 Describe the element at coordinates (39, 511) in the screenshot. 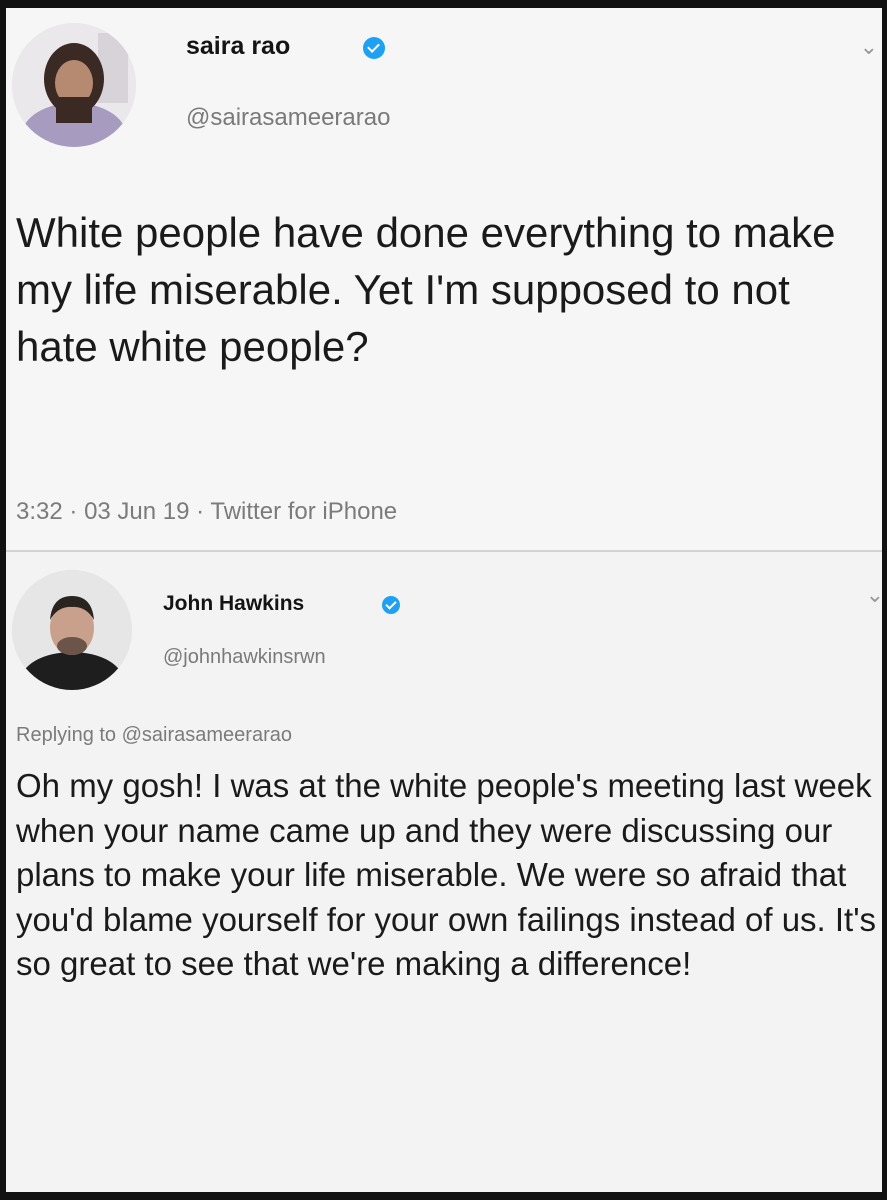

I see `tweet-time: 3:32` at that location.